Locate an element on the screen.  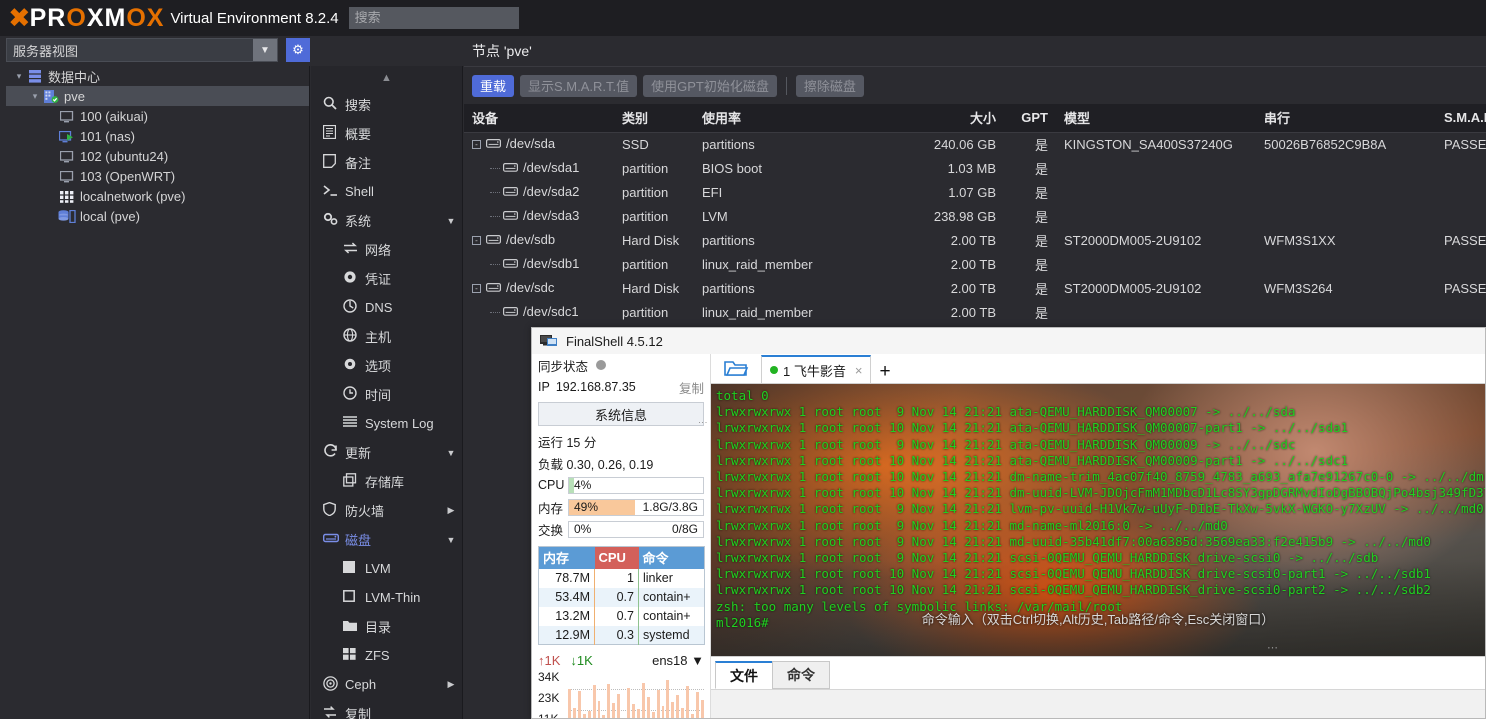
nav-item-17: LVM-Thin is located at coordinates (386, 597).